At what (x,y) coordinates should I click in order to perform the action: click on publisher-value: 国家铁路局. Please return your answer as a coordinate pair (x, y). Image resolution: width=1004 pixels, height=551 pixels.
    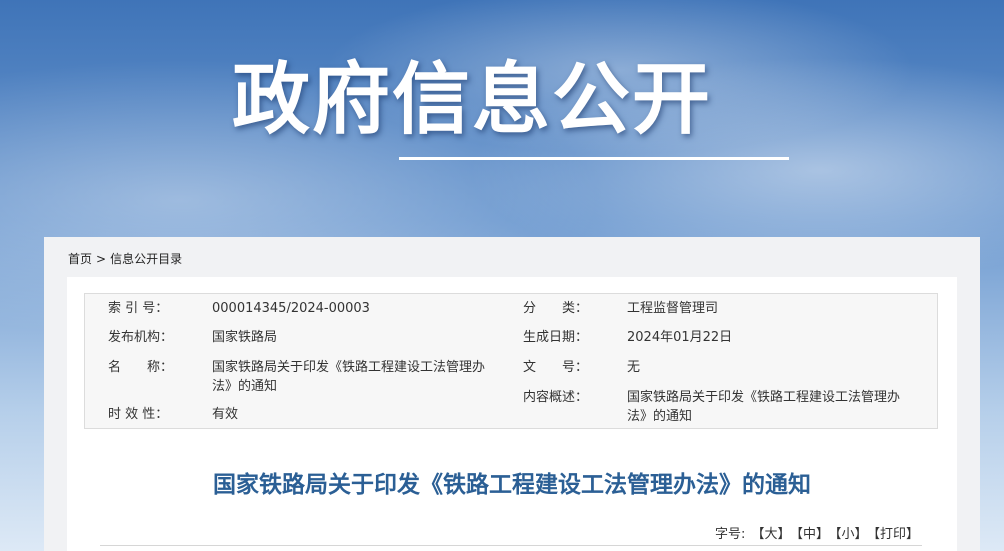
    Looking at the image, I should click on (245, 337).